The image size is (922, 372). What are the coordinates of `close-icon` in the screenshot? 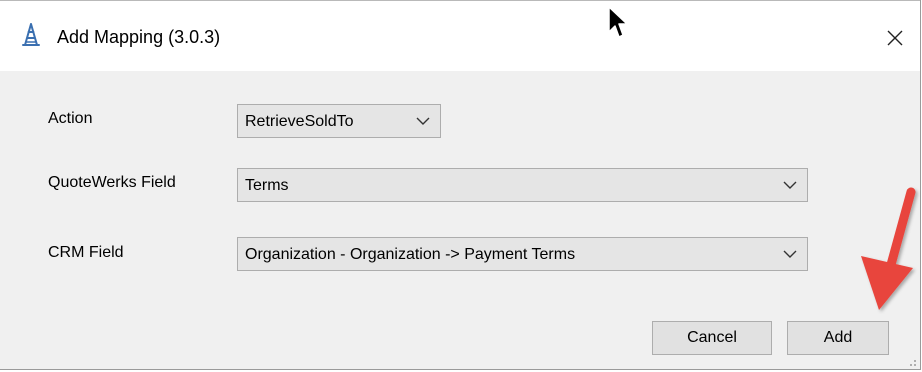 It's located at (895, 38).